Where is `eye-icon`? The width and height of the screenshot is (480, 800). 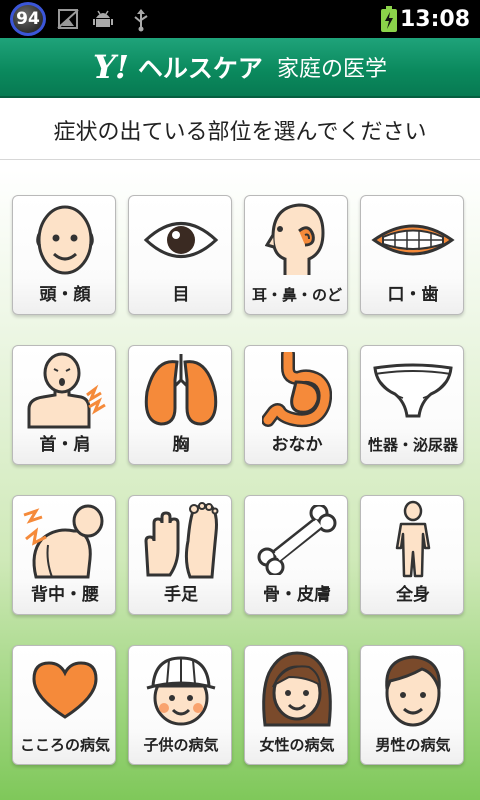
eye-icon is located at coordinates (181, 240).